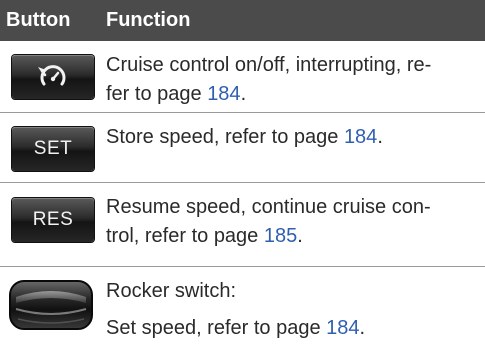  Describe the element at coordinates (51, 305) in the screenshot. I see `rocker-switch-icon` at that location.